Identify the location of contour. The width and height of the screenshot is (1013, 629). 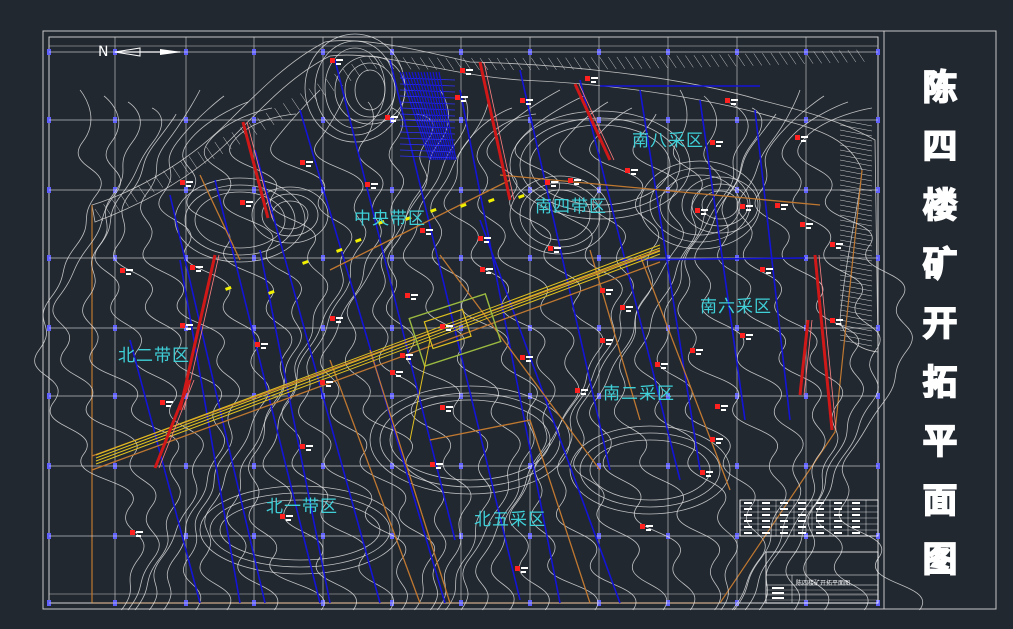
(575, 353).